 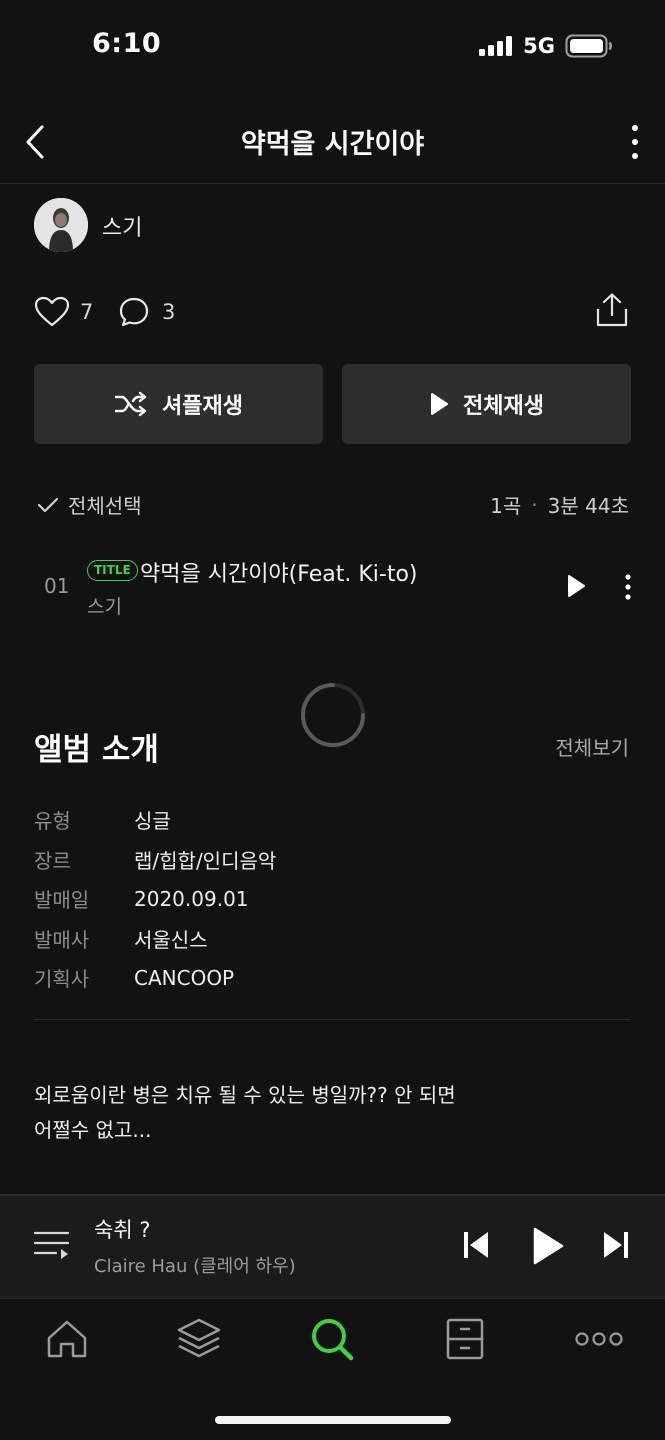 I want to click on info-label: 장르, so click(x=52, y=860).